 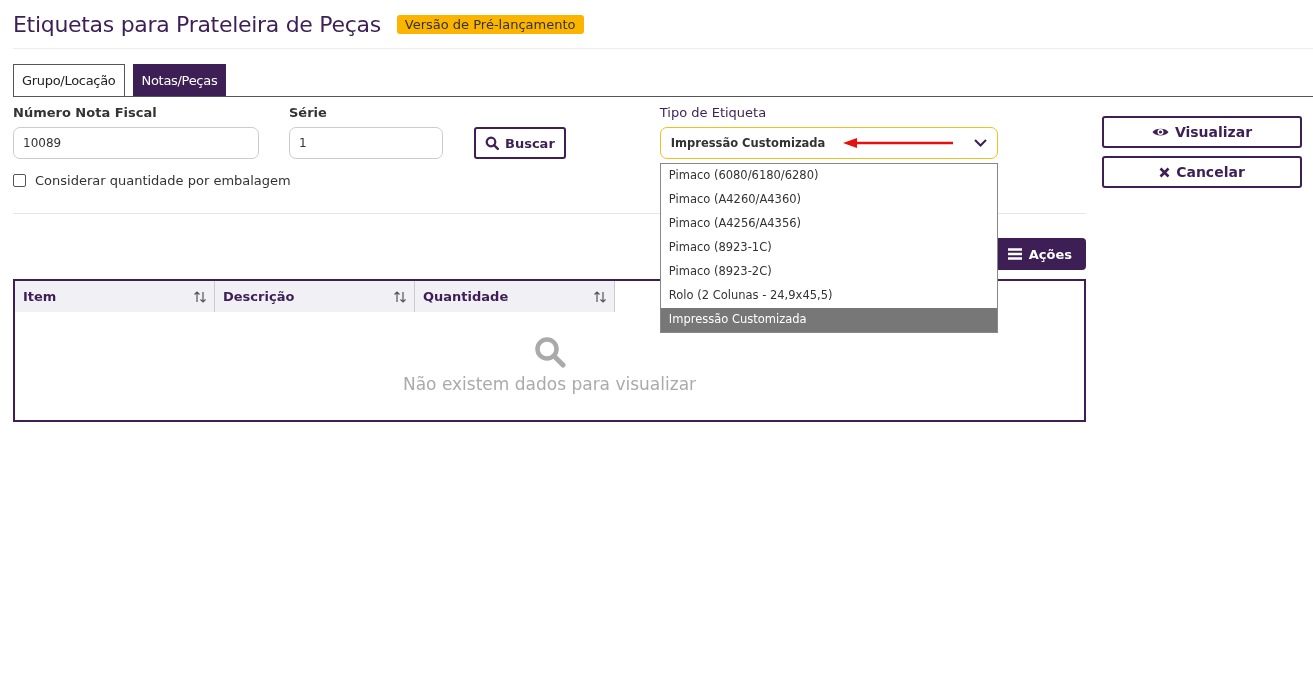 I want to click on tab: Notas/Peças, so click(x=179, y=80).